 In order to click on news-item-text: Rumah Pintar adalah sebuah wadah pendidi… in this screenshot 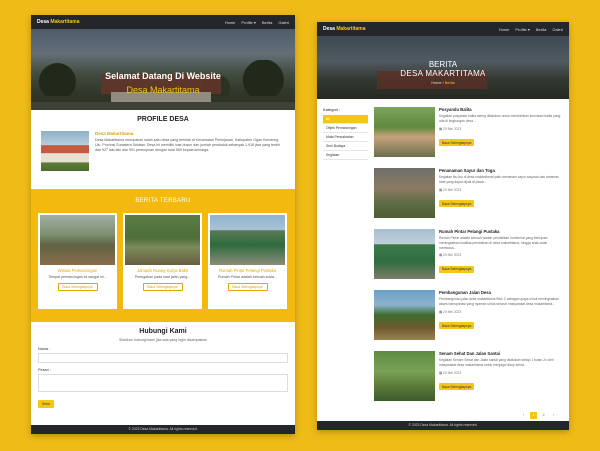, I will do `click(493, 243)`.